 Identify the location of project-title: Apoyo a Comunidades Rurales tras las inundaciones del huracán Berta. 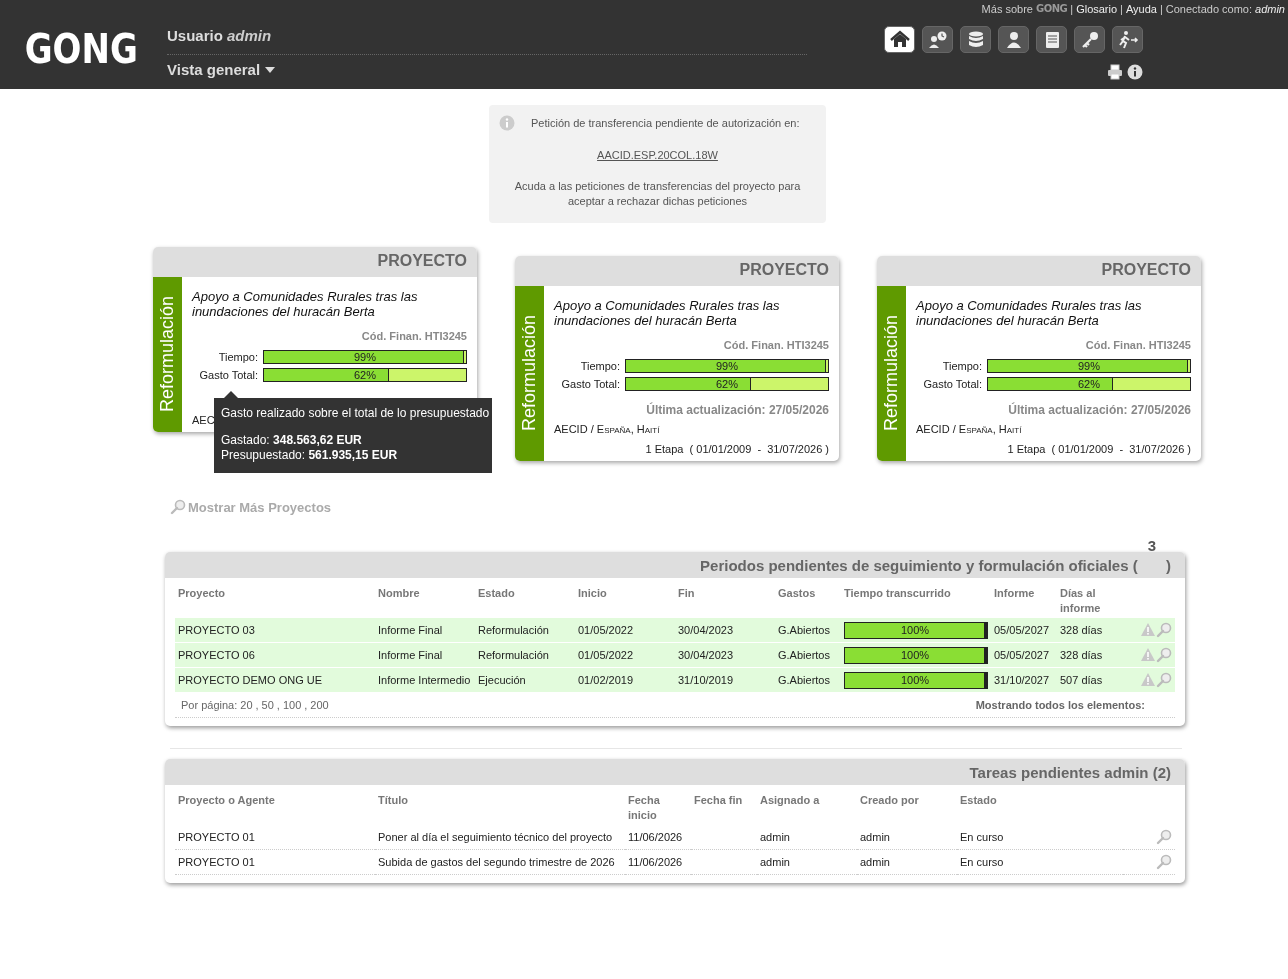
(305, 304).